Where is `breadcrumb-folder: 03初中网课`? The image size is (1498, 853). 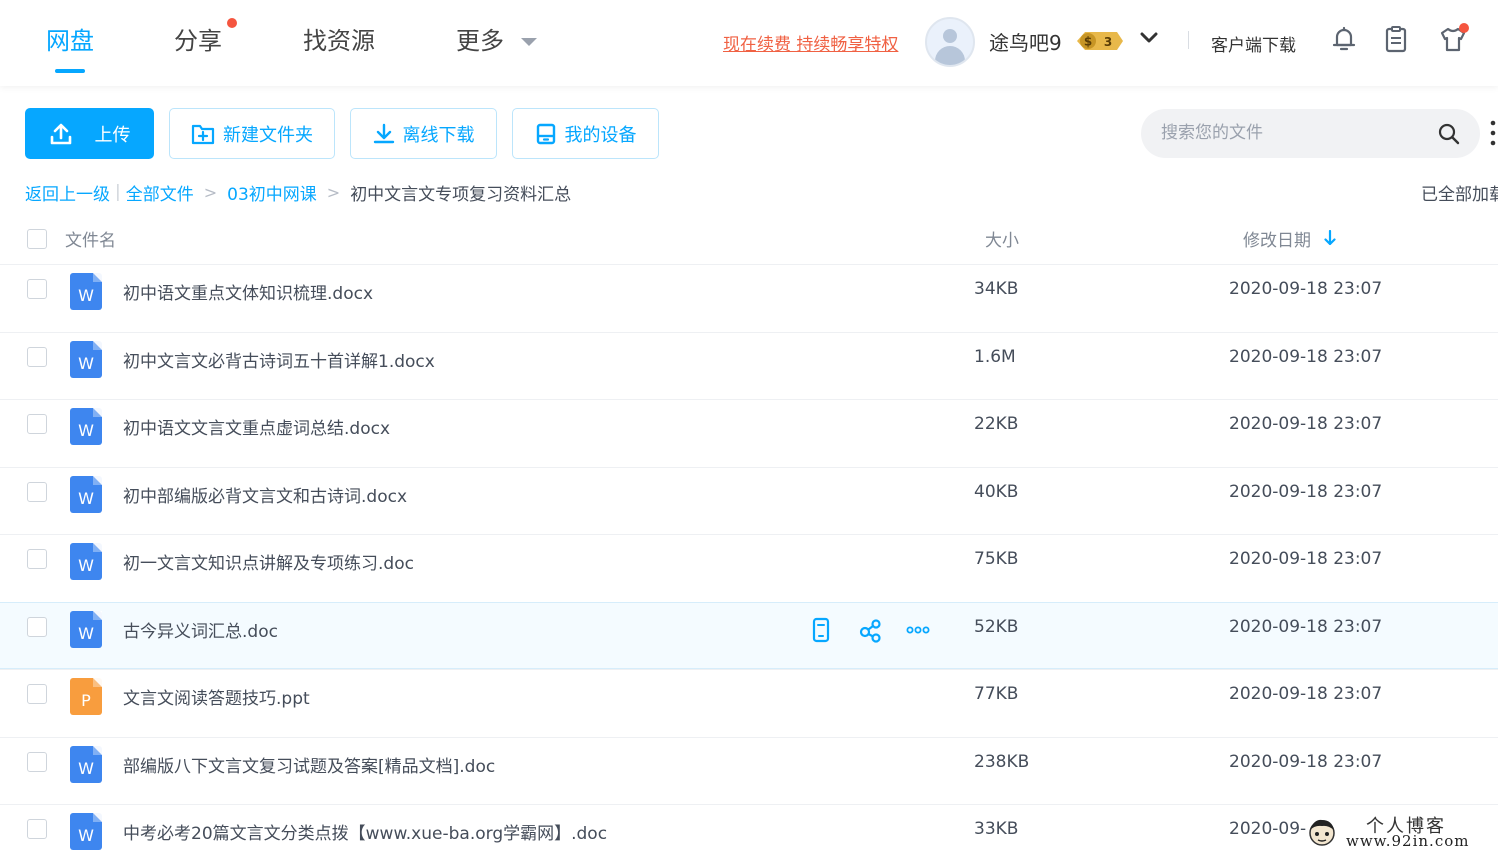 breadcrumb-folder: 03初中网课 is located at coordinates (272, 192).